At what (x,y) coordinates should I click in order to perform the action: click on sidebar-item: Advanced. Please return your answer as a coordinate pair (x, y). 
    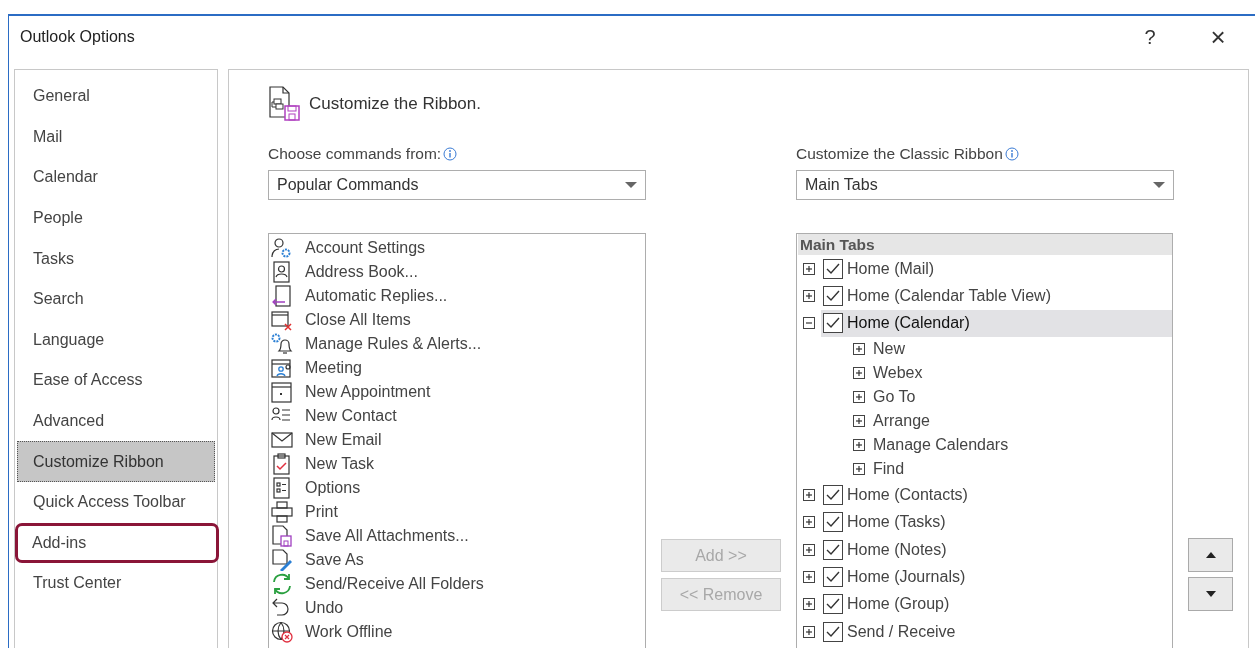
    Looking at the image, I should click on (116, 421).